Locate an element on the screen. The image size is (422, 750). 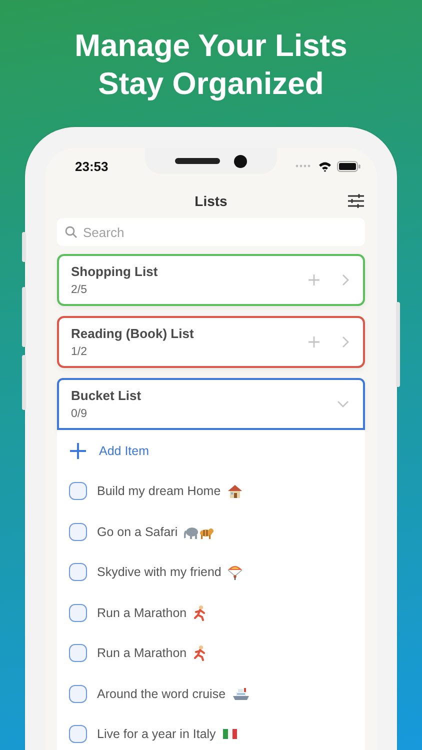
parachute-icon is located at coordinates (235, 572).